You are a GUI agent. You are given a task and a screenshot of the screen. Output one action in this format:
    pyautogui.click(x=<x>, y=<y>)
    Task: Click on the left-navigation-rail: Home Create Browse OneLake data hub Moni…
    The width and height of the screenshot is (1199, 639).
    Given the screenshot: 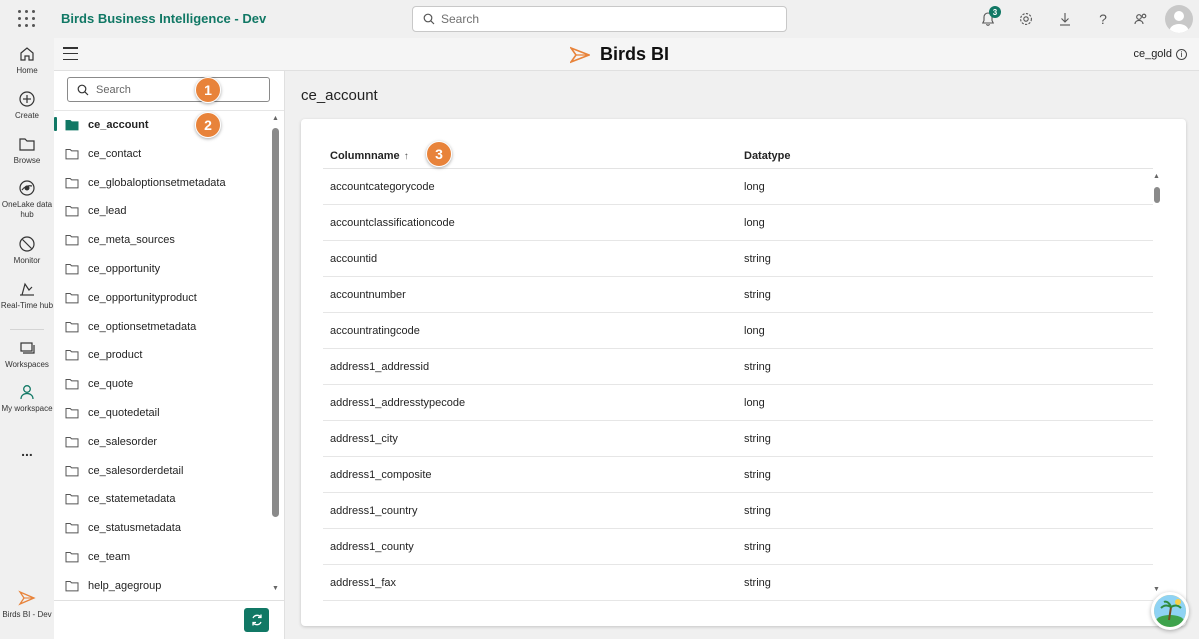 What is the action you would take?
    pyautogui.click(x=27, y=338)
    